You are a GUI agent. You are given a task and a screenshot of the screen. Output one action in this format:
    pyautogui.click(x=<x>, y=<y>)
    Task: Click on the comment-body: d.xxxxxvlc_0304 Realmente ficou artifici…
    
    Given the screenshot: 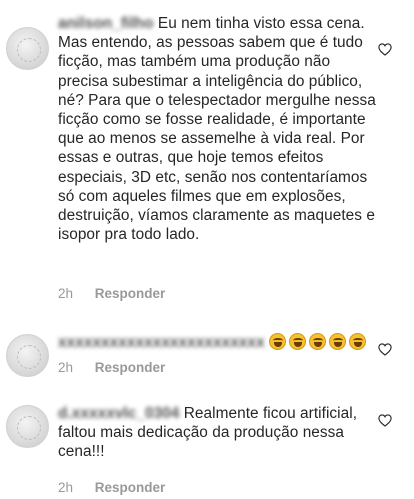 What is the action you would take?
    pyautogui.click(x=217, y=433)
    